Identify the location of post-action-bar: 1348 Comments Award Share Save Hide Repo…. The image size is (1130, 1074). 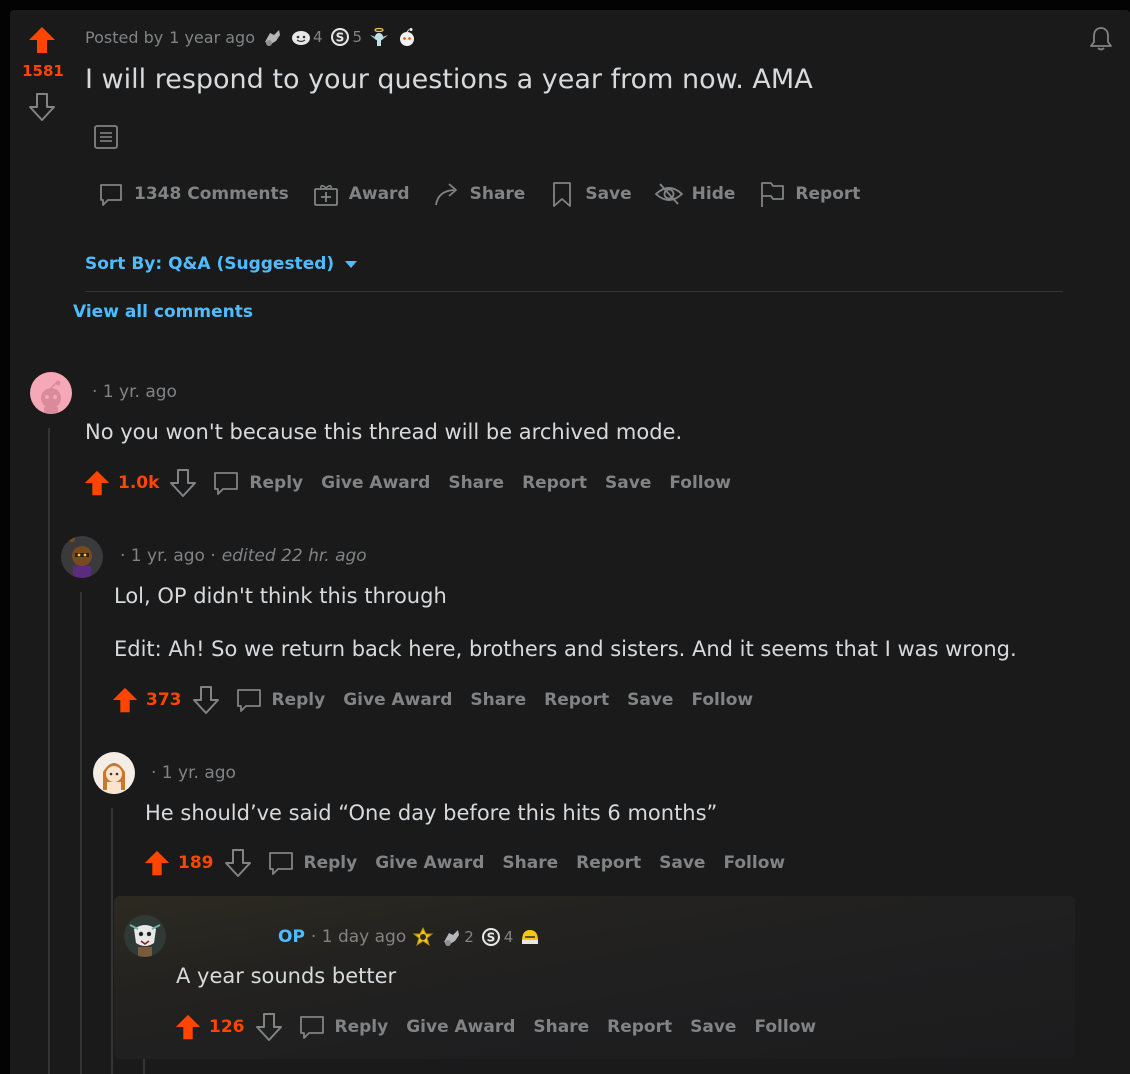
(478, 194).